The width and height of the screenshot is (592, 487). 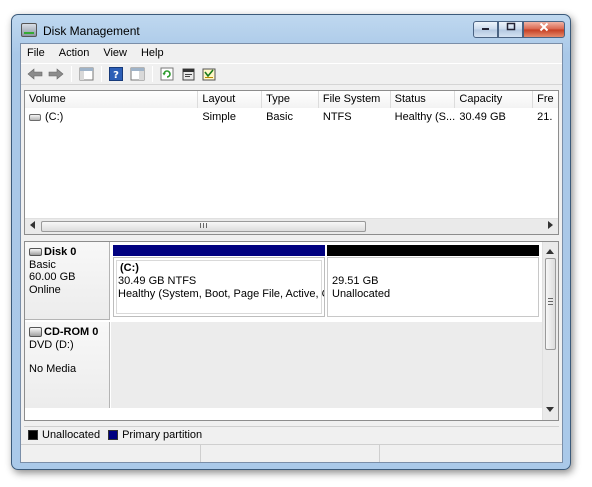 What do you see at coordinates (111, 118) in the screenshot?
I see `cell-volume: (C:)` at bounding box center [111, 118].